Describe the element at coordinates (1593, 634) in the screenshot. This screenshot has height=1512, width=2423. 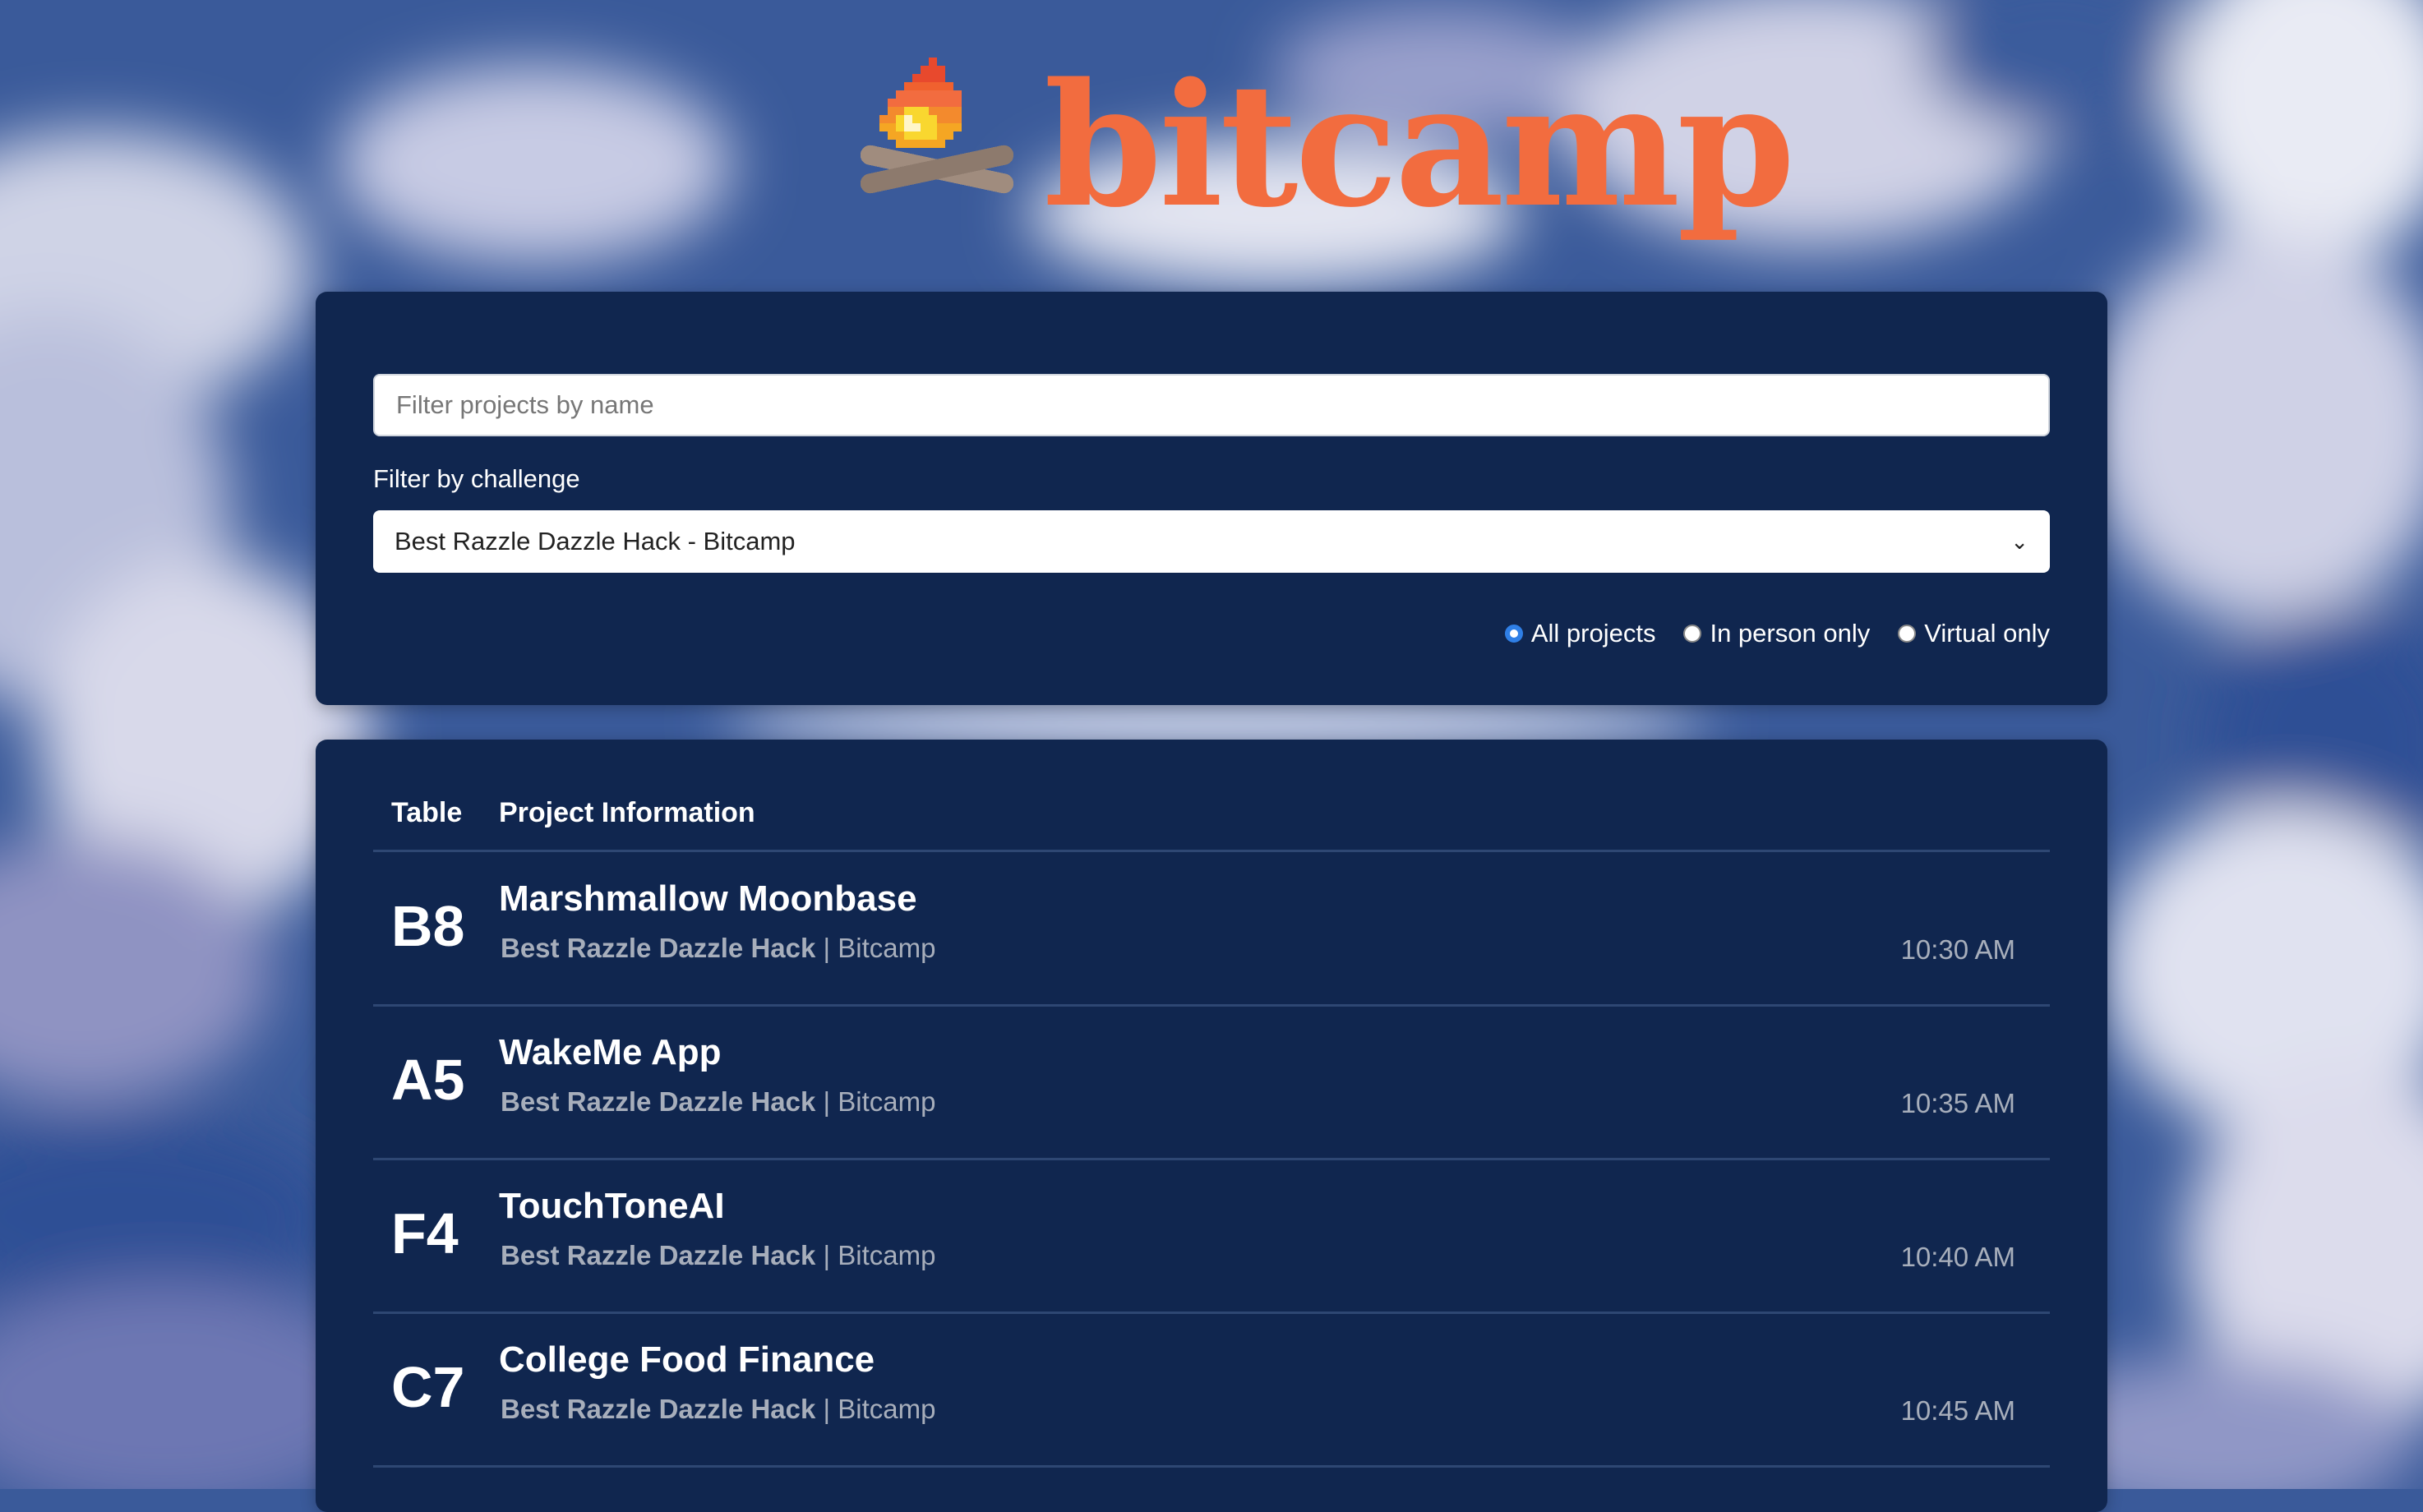
I see `radio-label: All projects` at that location.